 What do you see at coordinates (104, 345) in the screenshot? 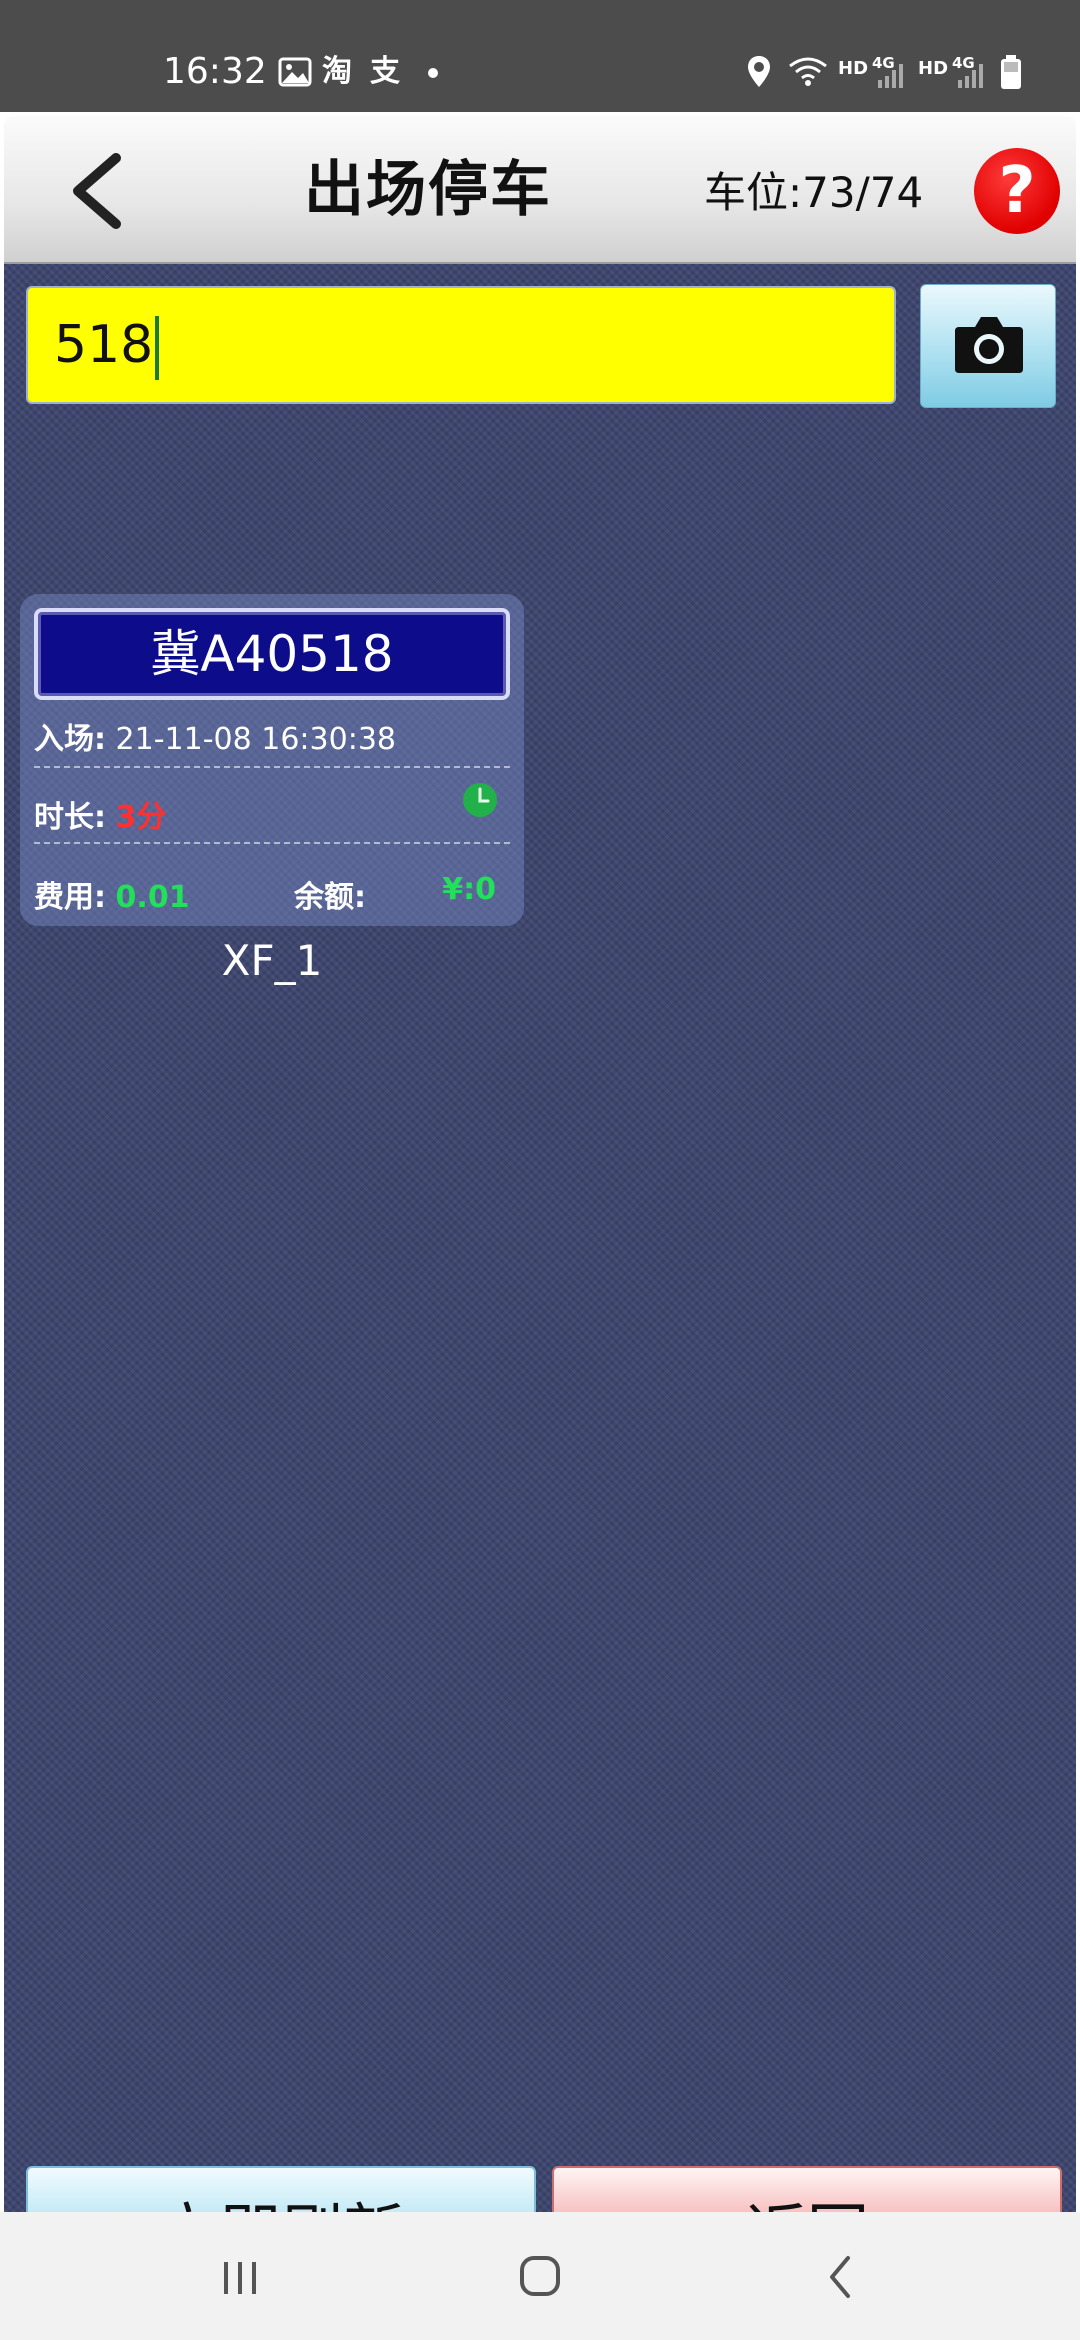
I see `search-input-value: 518` at bounding box center [104, 345].